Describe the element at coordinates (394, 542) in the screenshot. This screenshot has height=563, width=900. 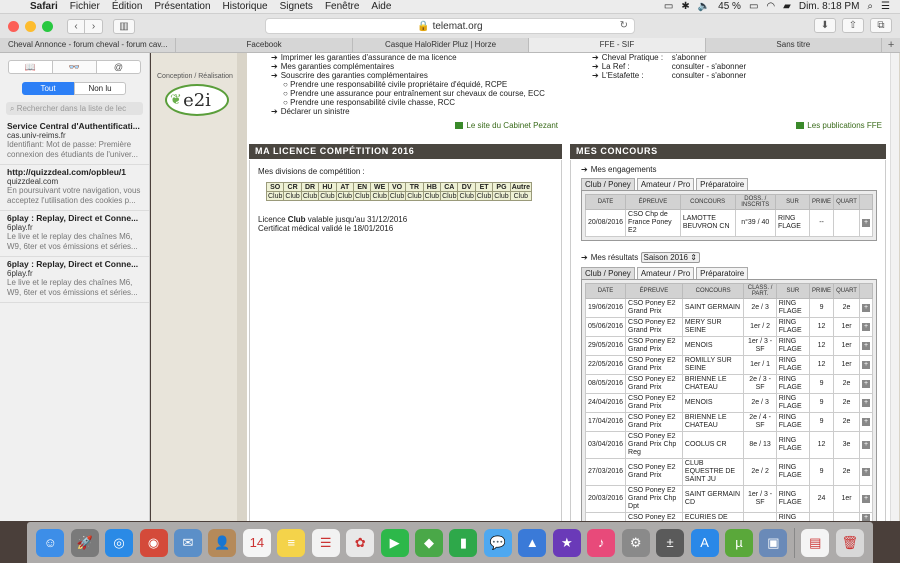
I see `facetime-icon: ▶` at that location.